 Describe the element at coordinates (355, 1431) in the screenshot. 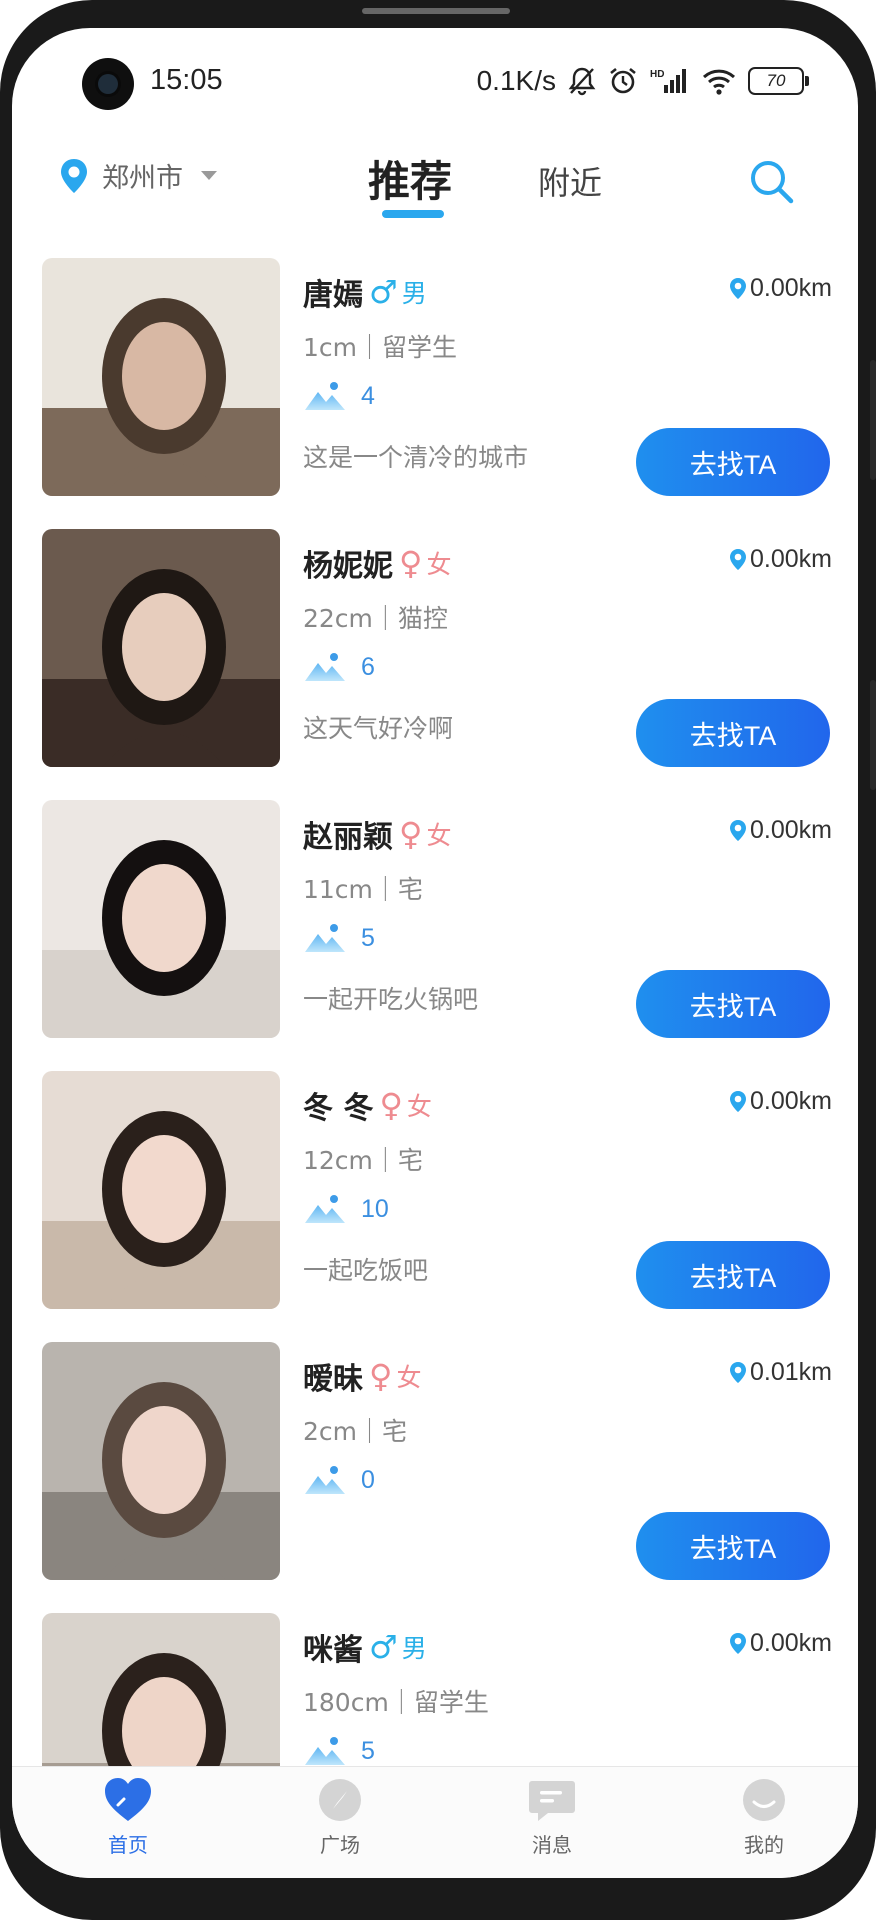

I see `user-meta: 2cm｜宅` at that location.